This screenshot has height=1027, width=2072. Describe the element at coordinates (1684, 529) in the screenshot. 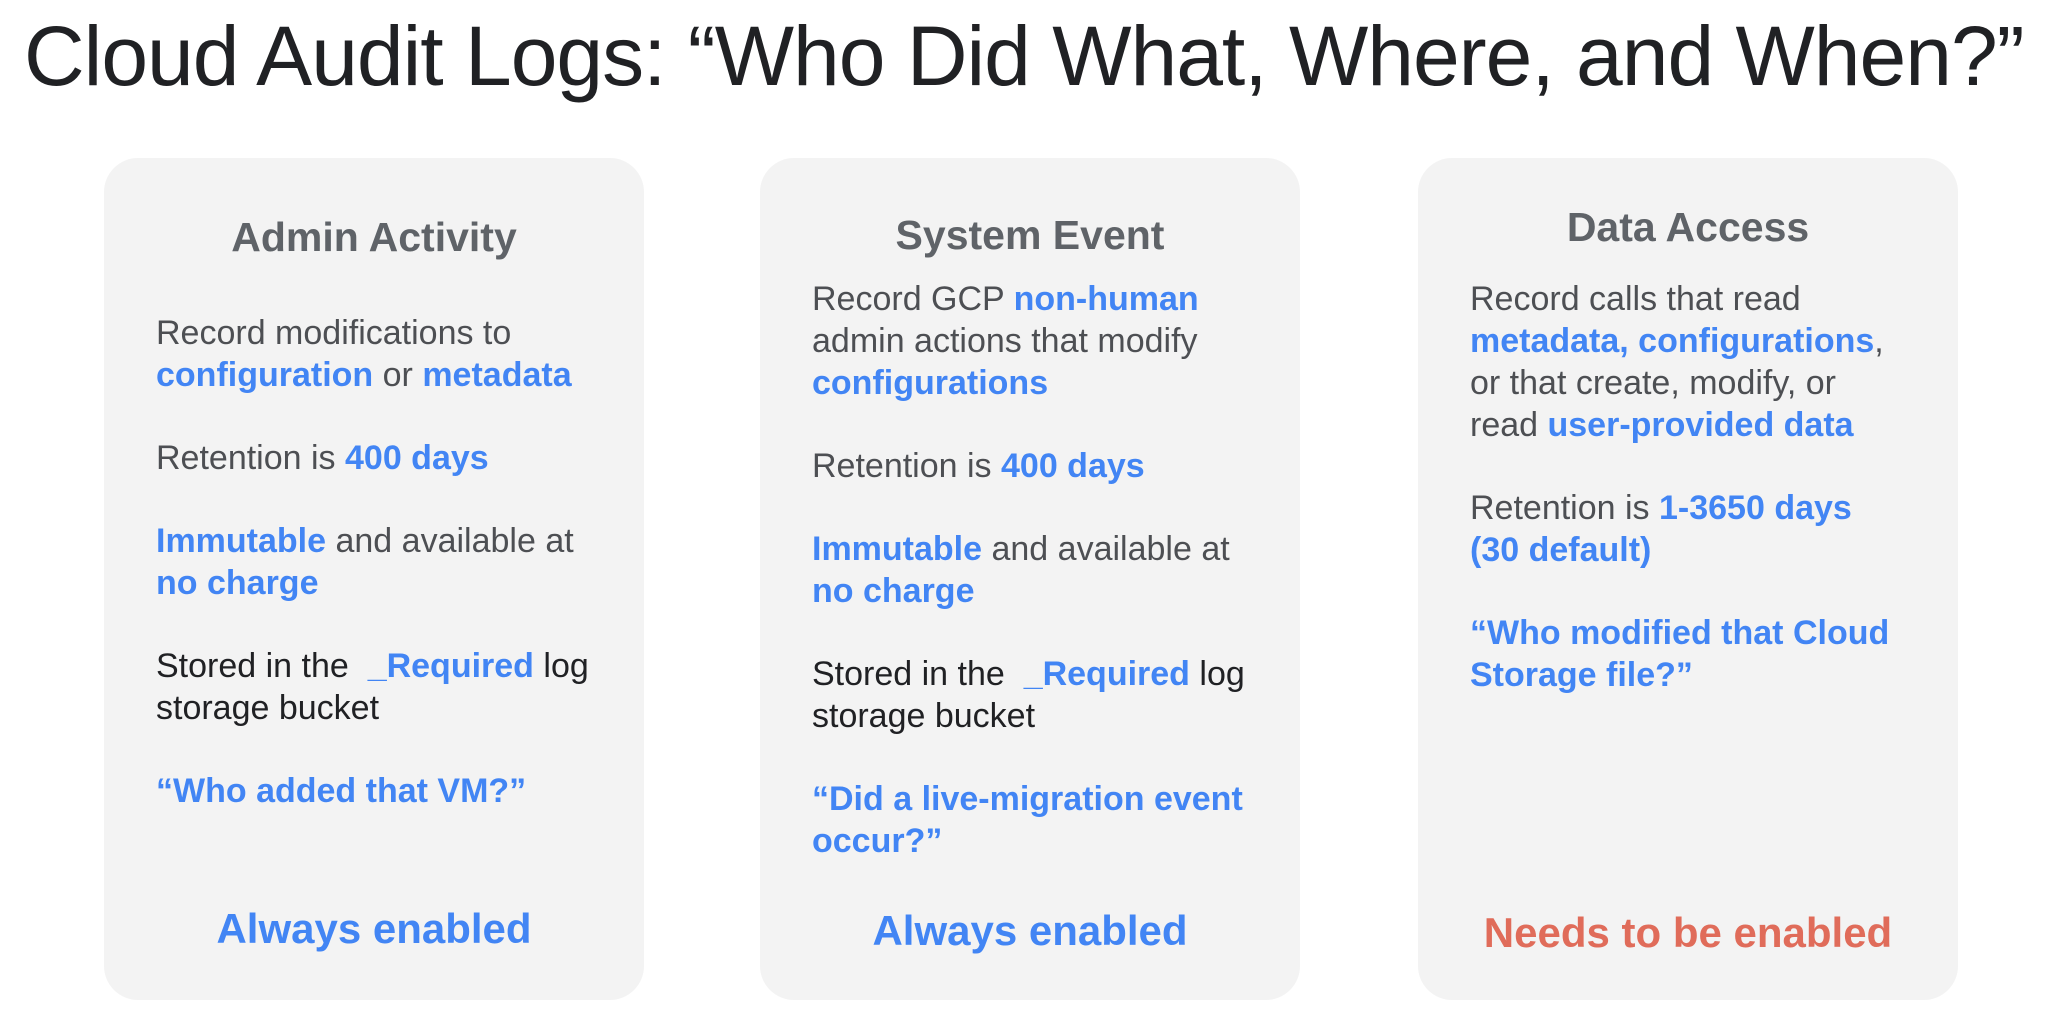

I see `card-retention: Retention is 1-3650 days (30 default)` at that location.